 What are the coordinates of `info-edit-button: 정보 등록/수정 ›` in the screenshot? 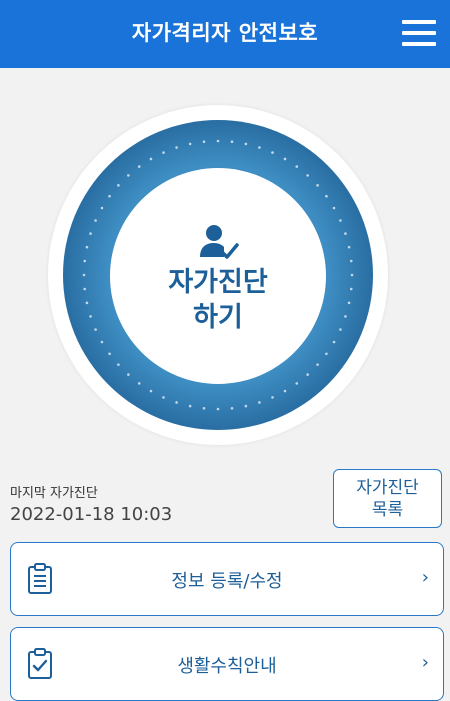 It's located at (227, 579).